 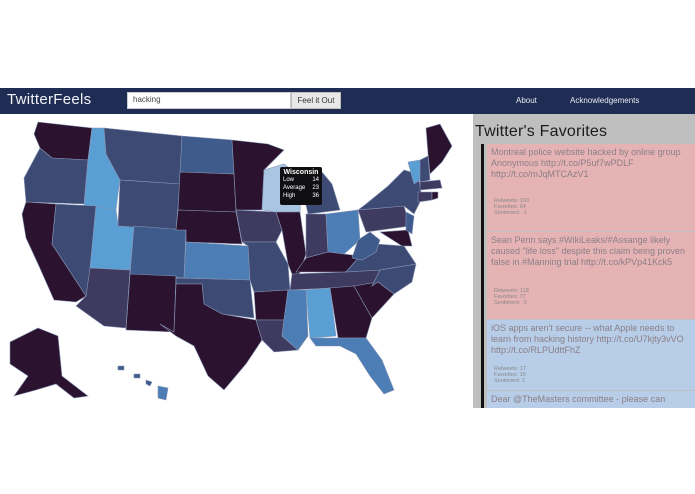 What do you see at coordinates (158, 252) in the screenshot?
I see `state-co` at bounding box center [158, 252].